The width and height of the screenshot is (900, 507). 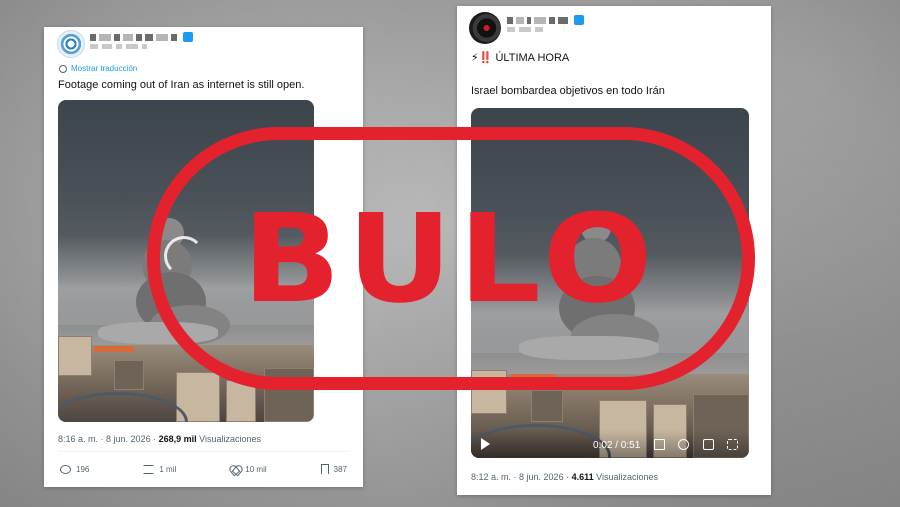 What do you see at coordinates (683, 444) in the screenshot?
I see `settings-gear-icon` at bounding box center [683, 444].